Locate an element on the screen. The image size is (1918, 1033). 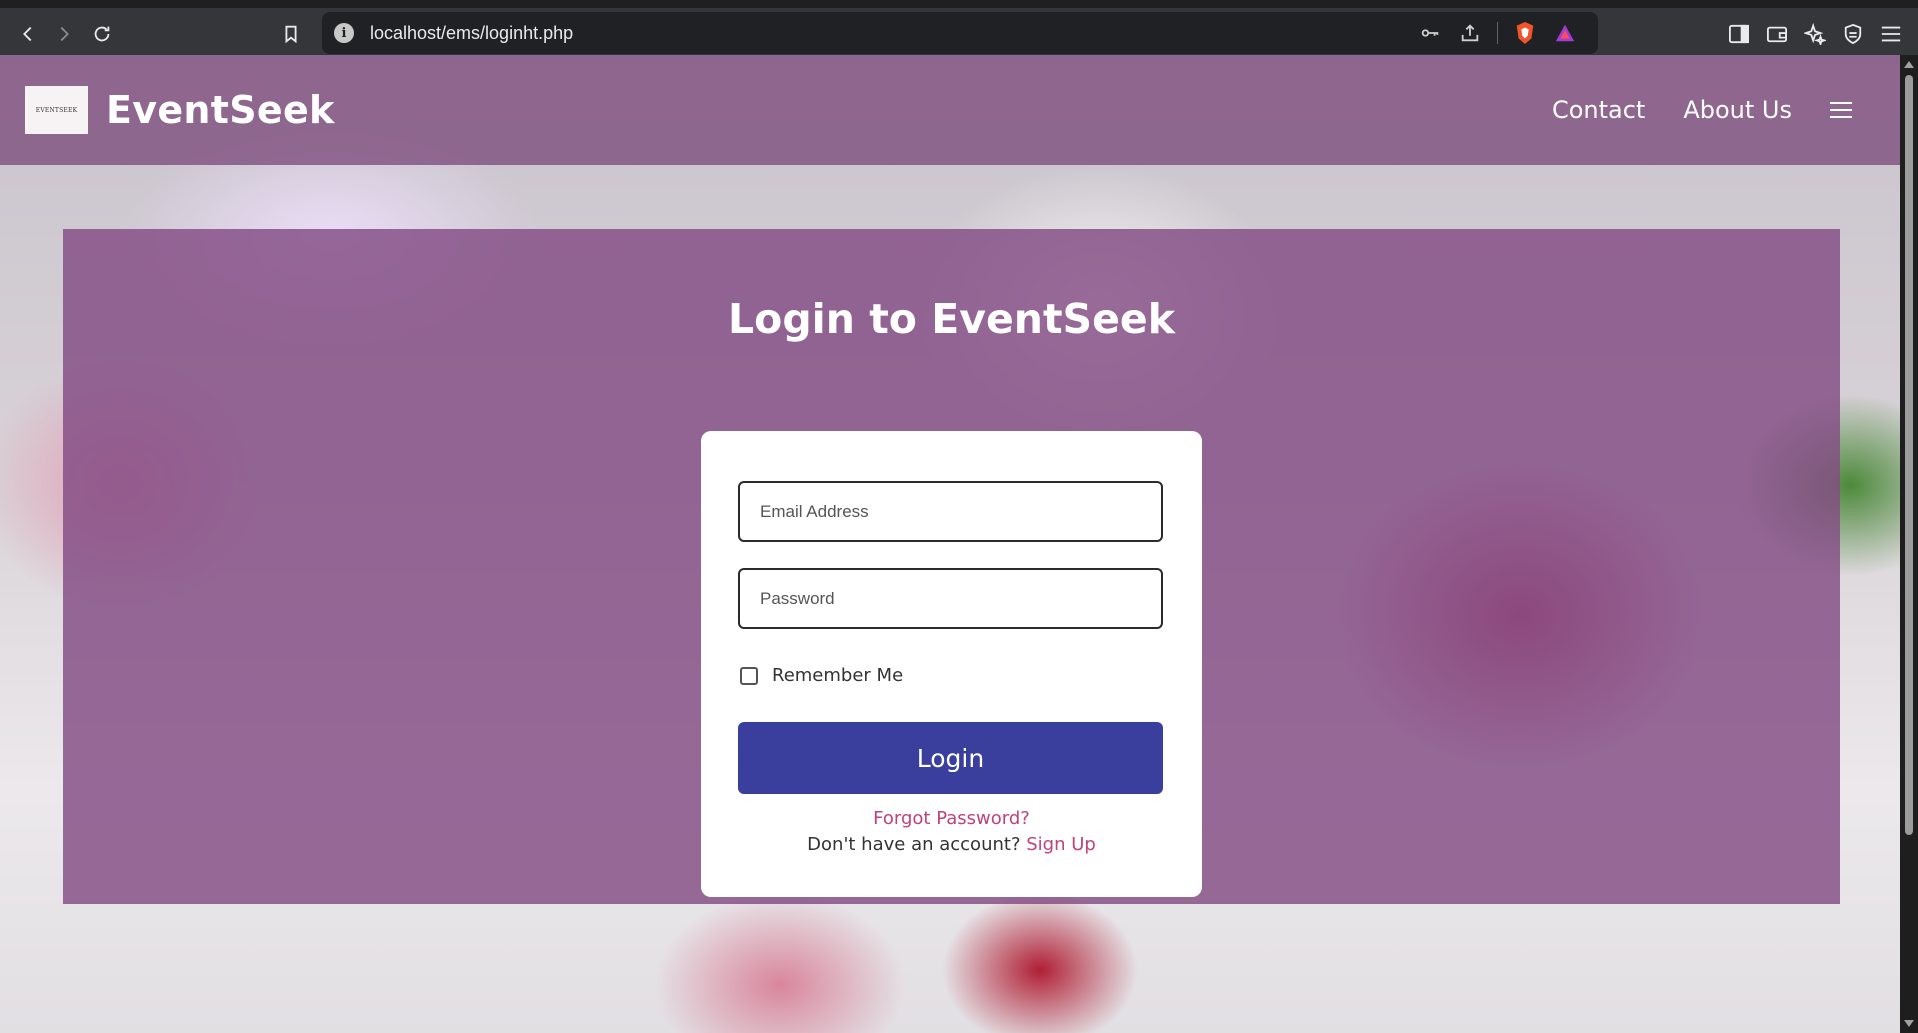
remember-me-checkbox is located at coordinates (749, 675).